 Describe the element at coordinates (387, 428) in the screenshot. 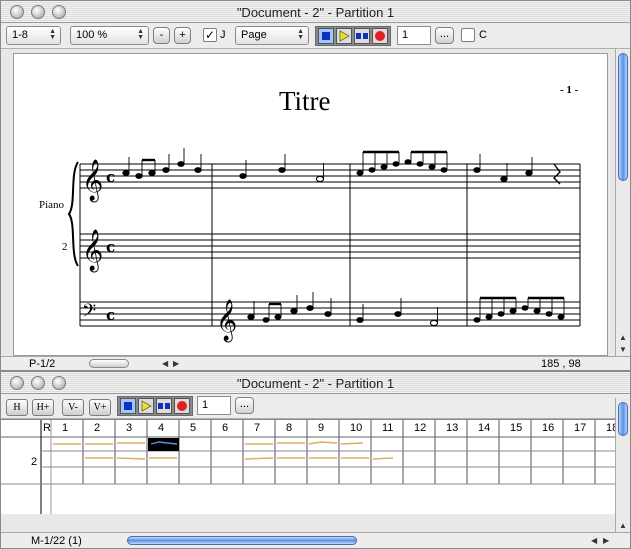

I see `measure-number: 11` at that location.